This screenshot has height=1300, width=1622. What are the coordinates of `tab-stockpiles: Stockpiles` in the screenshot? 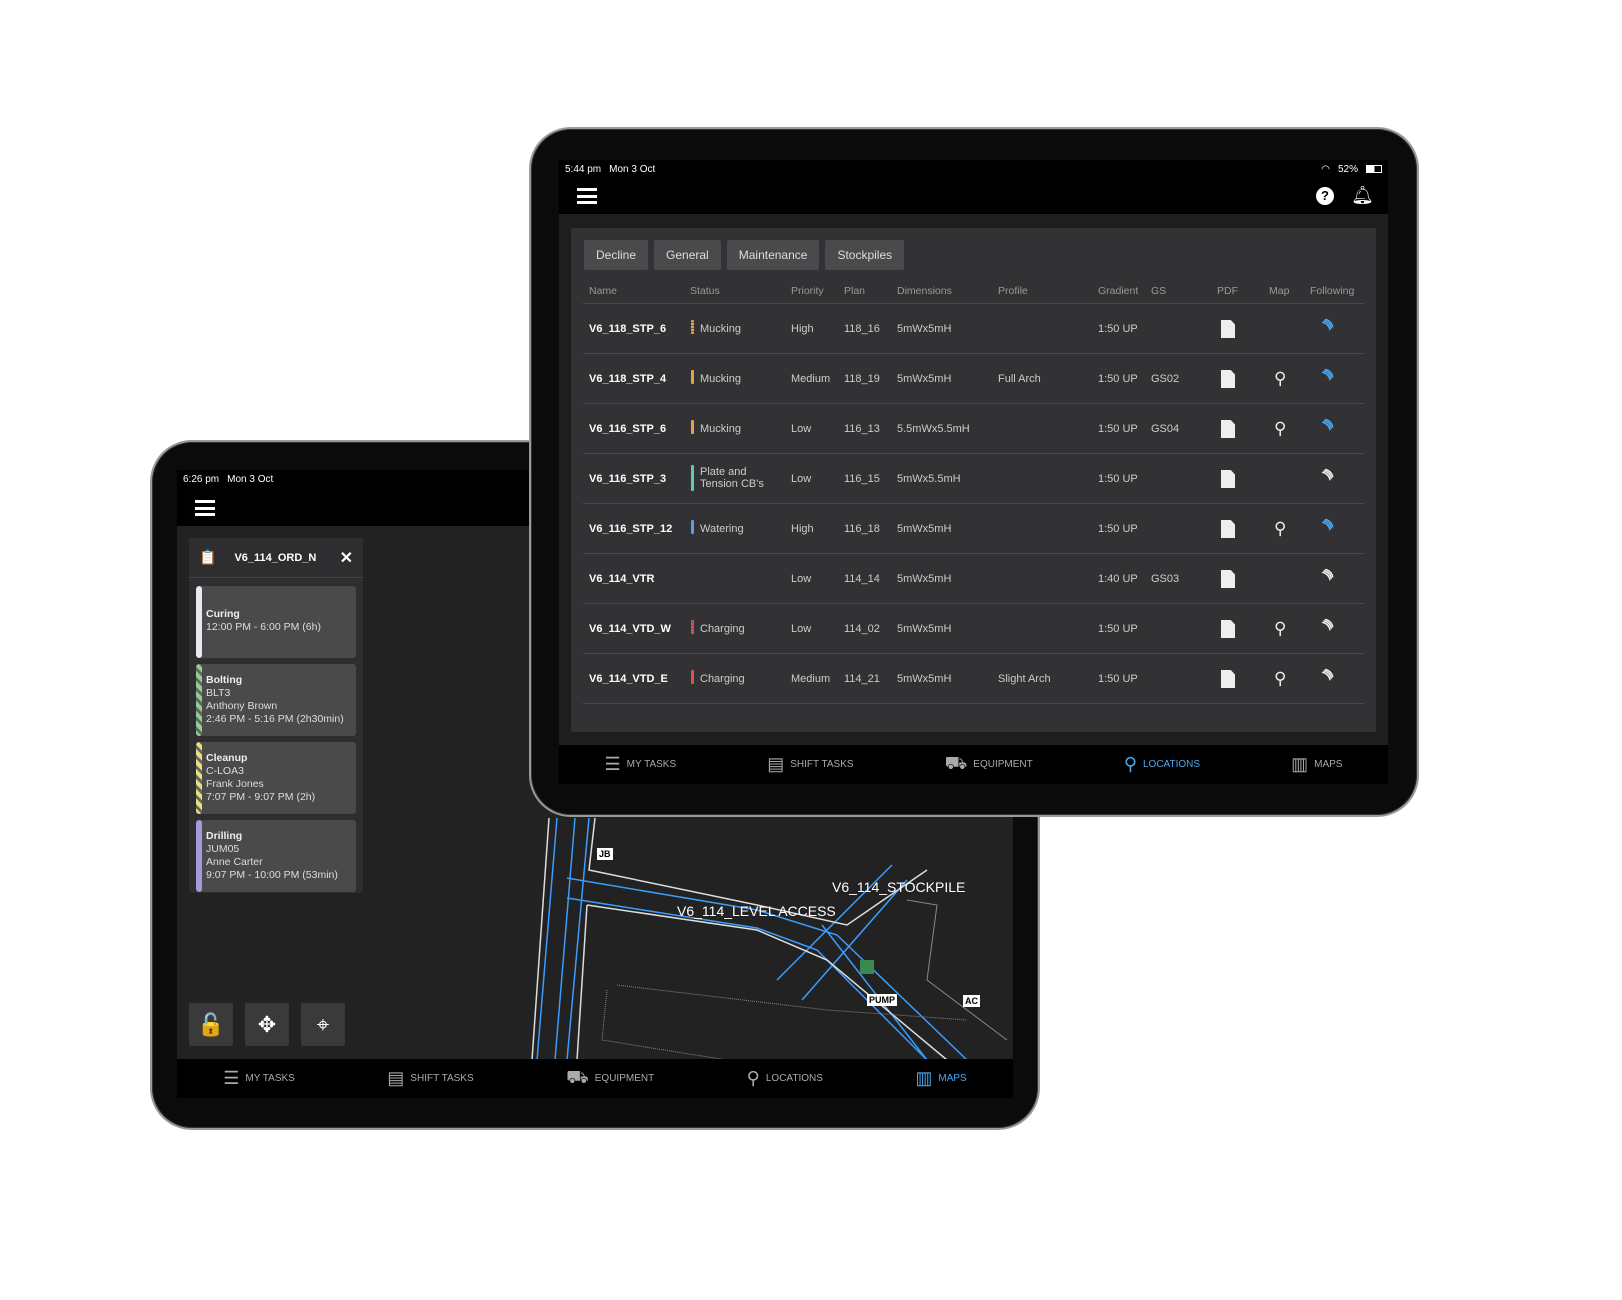 It's located at (865, 255).